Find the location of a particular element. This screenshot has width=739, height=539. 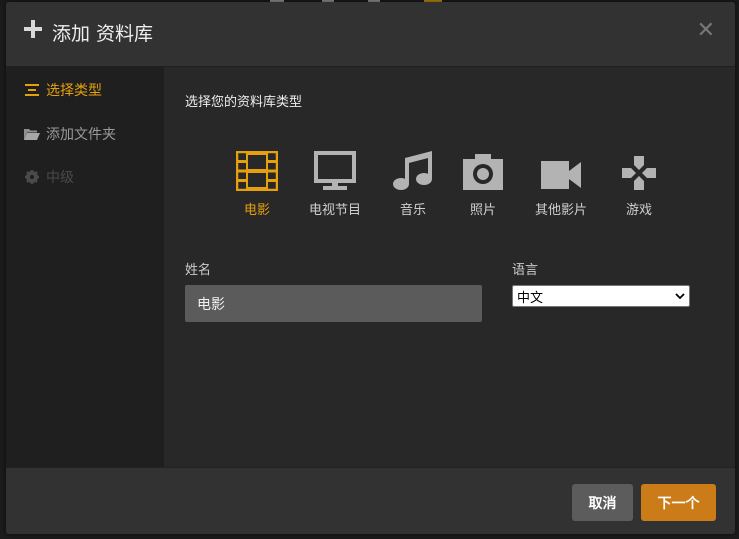

sidebar-item-add-folder: 添加文件夹 is located at coordinates (70, 134).